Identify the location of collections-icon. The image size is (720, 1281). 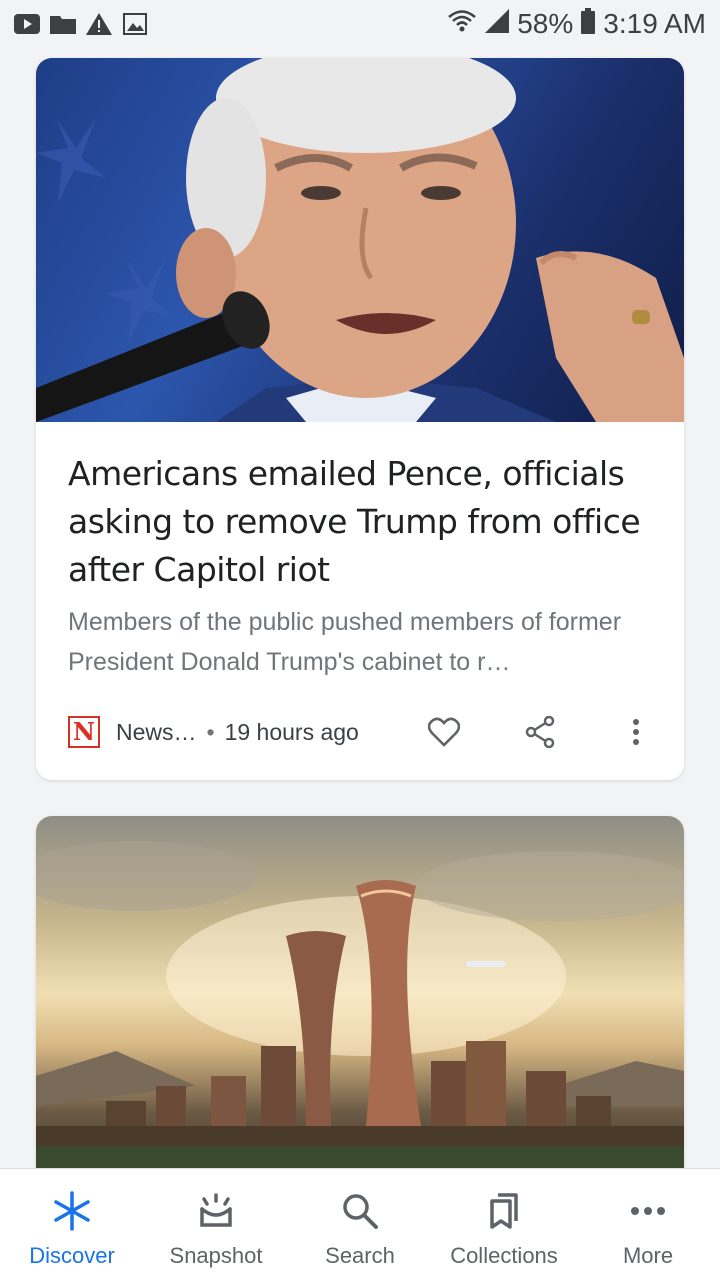
(504, 1211).